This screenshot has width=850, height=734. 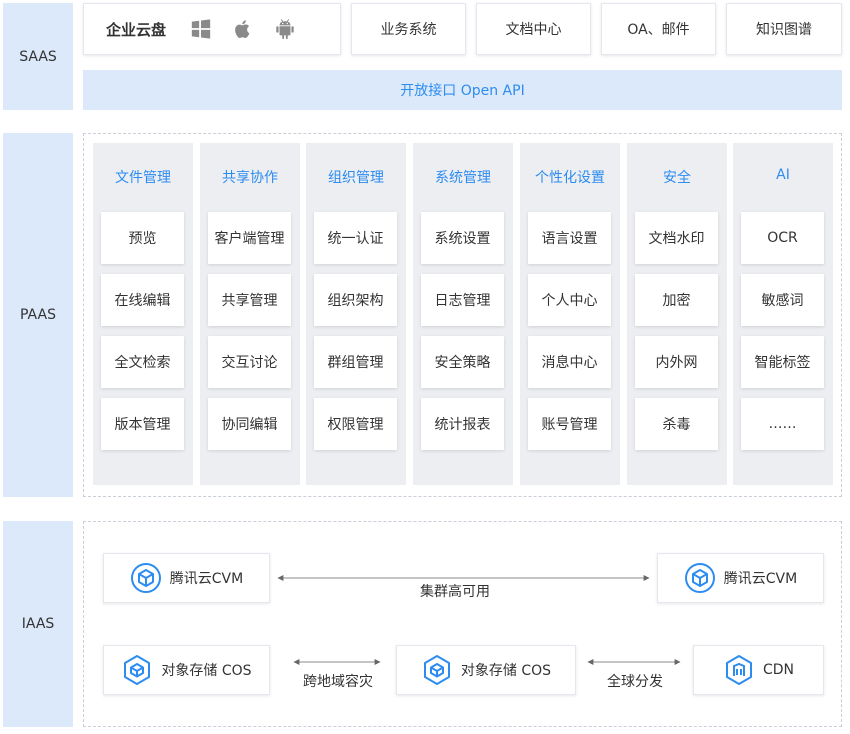 I want to click on paas-module: 消息中心, so click(x=569, y=362).